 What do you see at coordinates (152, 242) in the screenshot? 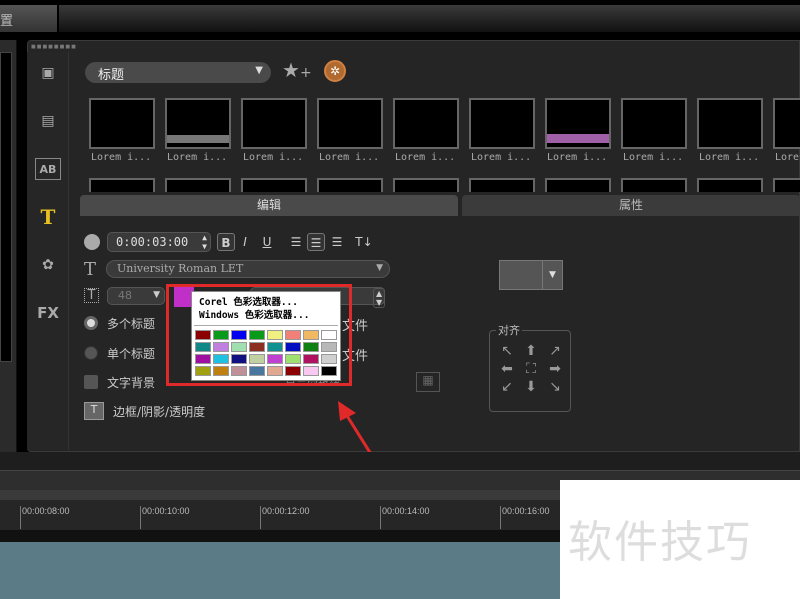
I see `duration-value: 0:00:03:00` at bounding box center [152, 242].